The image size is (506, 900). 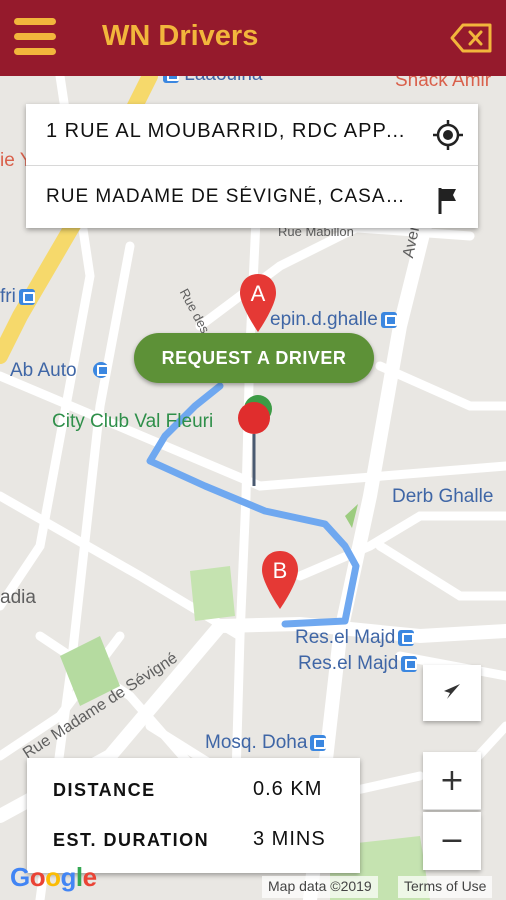 What do you see at coordinates (43, 370) in the screenshot?
I see `map-label-ab-auto-text: Ab Auto` at bounding box center [43, 370].